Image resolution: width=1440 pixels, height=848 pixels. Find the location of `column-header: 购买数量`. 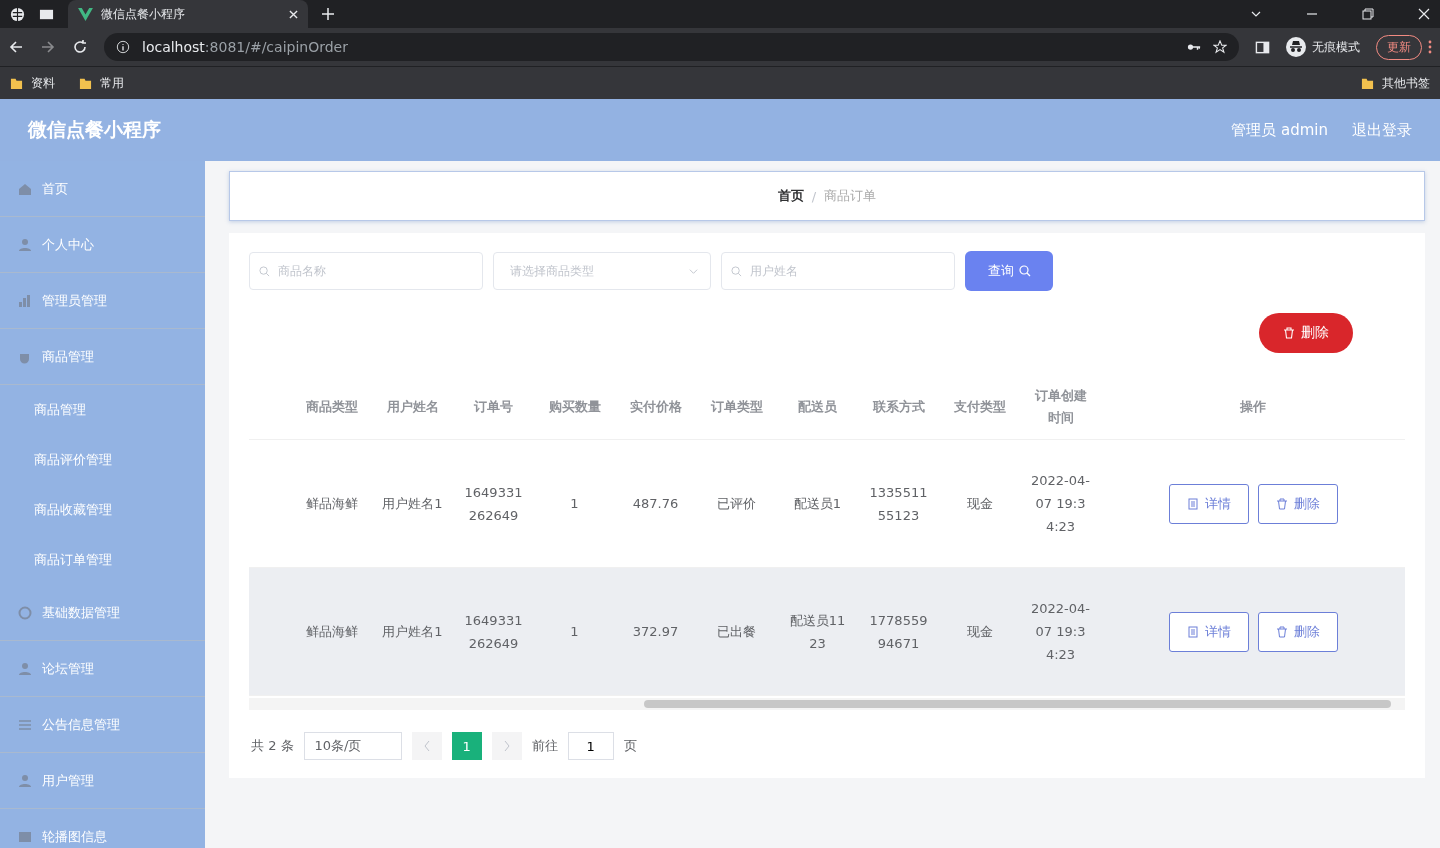

column-header: 购买数量 is located at coordinates (574, 407).